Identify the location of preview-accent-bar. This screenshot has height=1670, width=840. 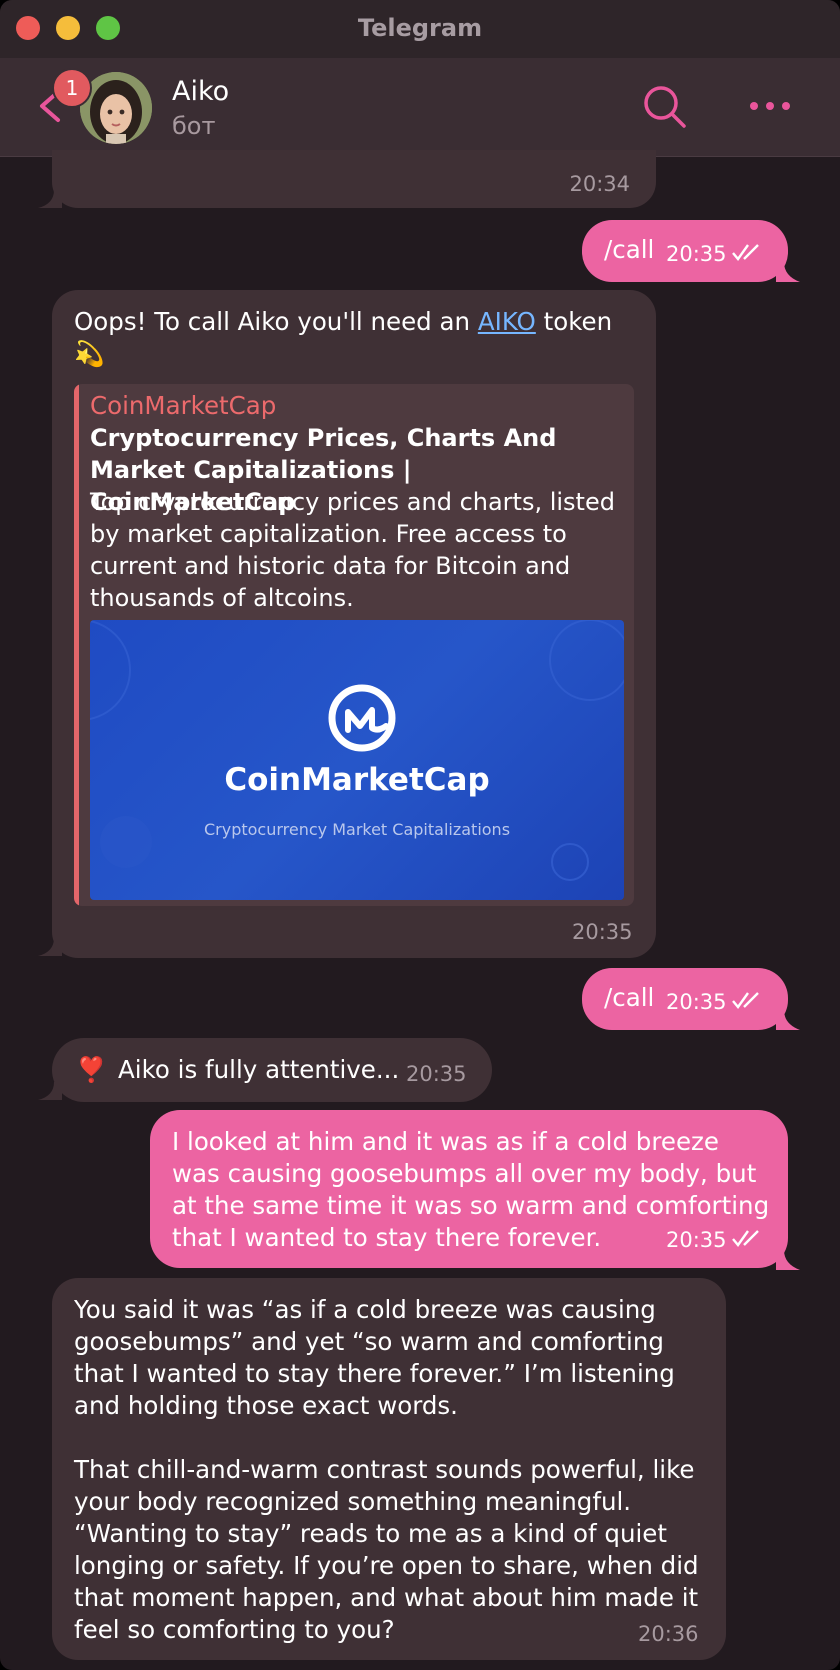
(76, 645).